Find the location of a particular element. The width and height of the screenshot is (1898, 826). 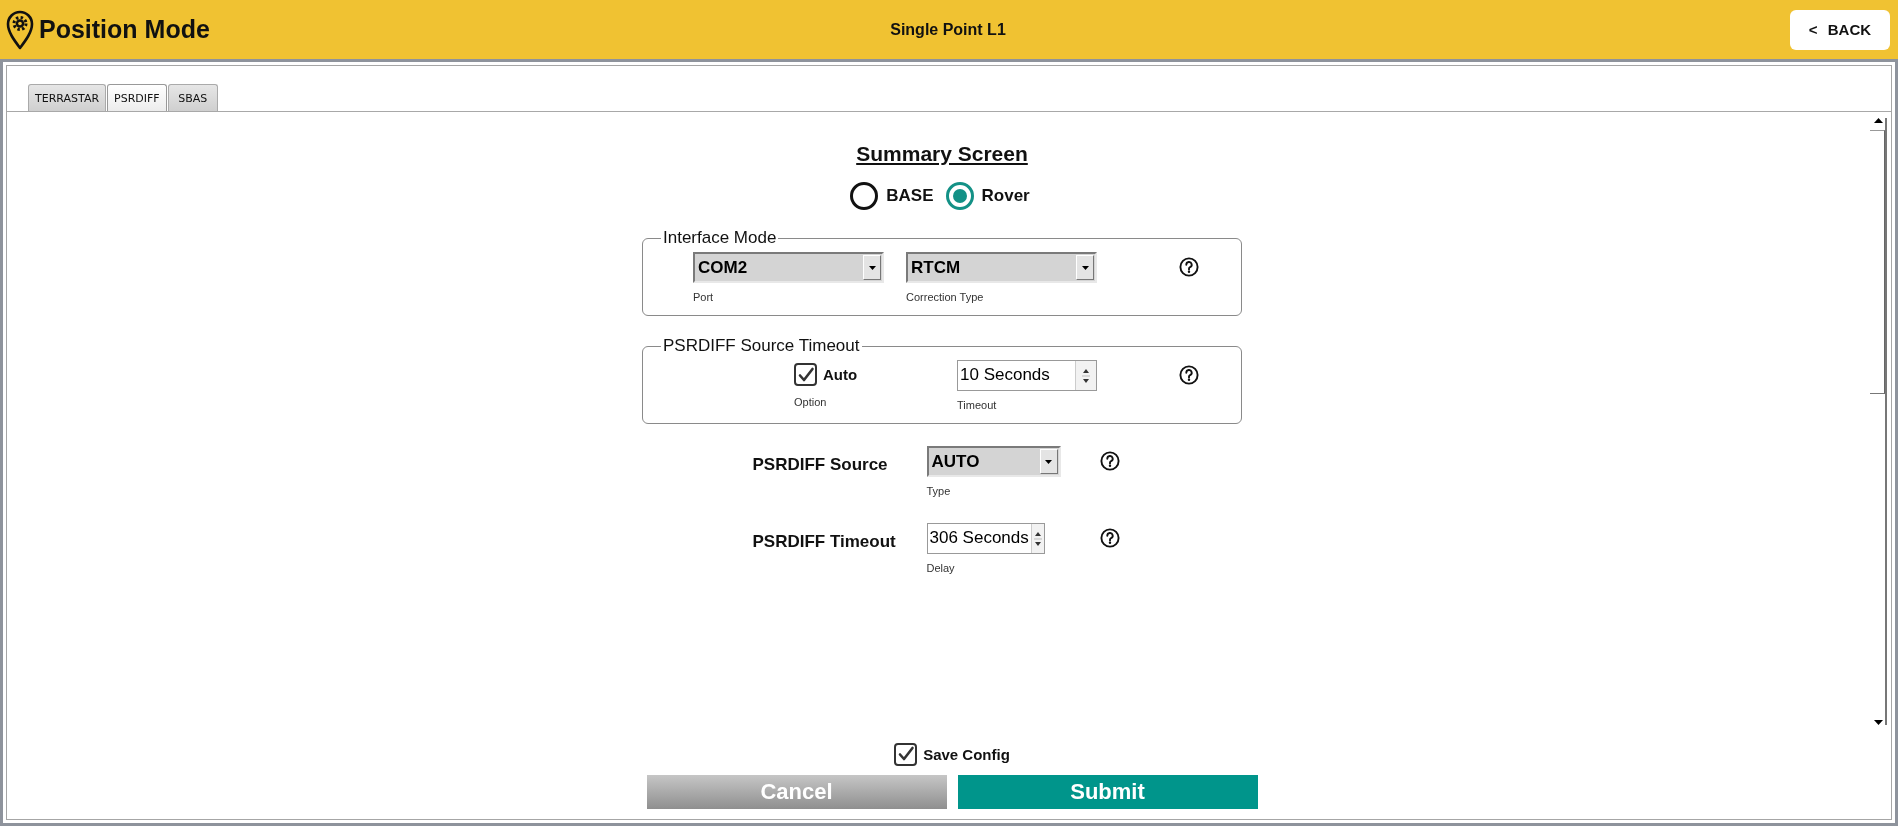

setting-label: PSRDIFF Source is located at coordinates (820, 465).